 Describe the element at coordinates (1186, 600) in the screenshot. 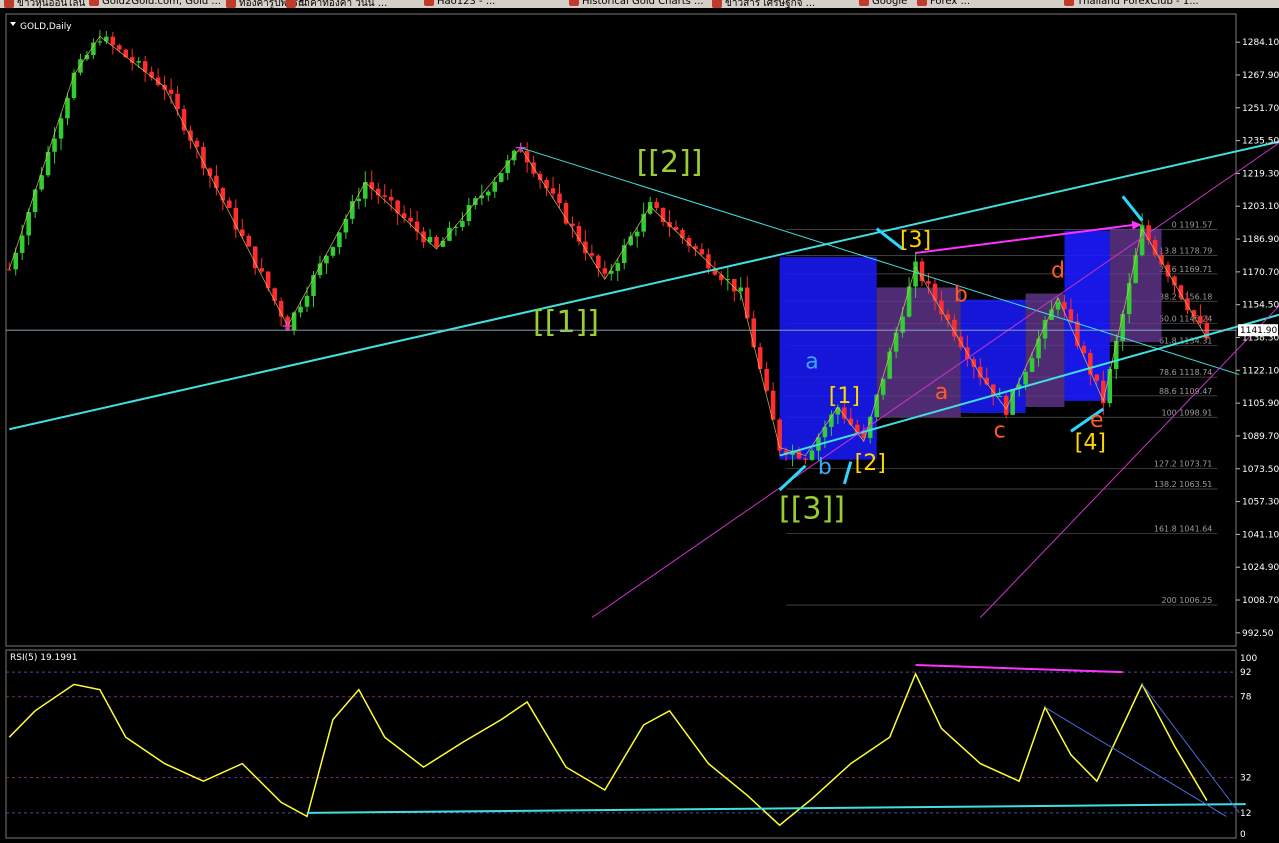

I see `fib-level-label: 200 1006.25` at that location.